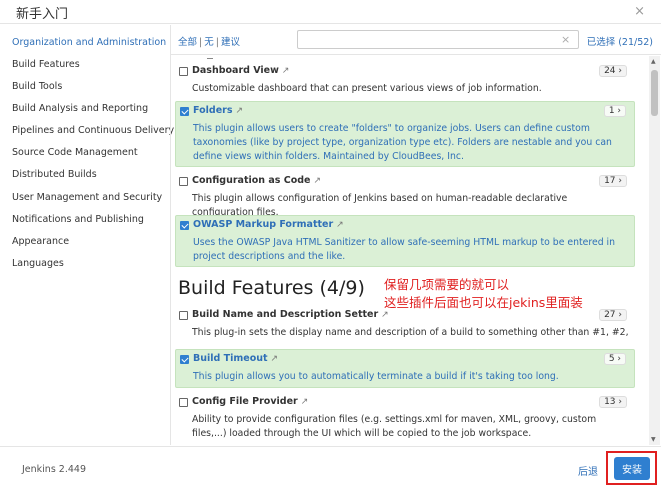 The height and width of the screenshot is (486, 661). Describe the element at coordinates (588, 470) in the screenshot. I see `back-link: 后退` at that location.